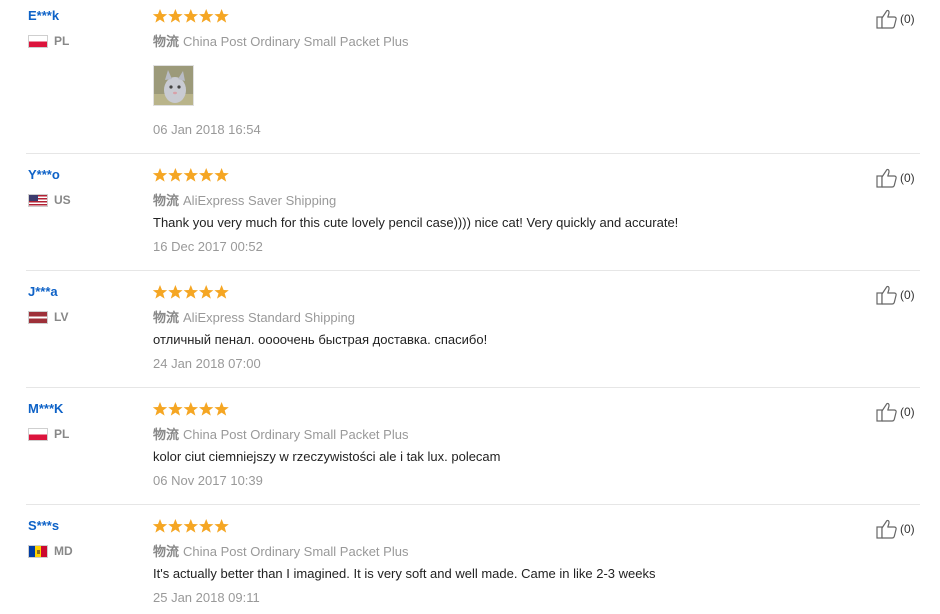 The image size is (940, 614). What do you see at coordinates (207, 363) in the screenshot?
I see `review-date: 24 Jan 2018 07:00` at bounding box center [207, 363].